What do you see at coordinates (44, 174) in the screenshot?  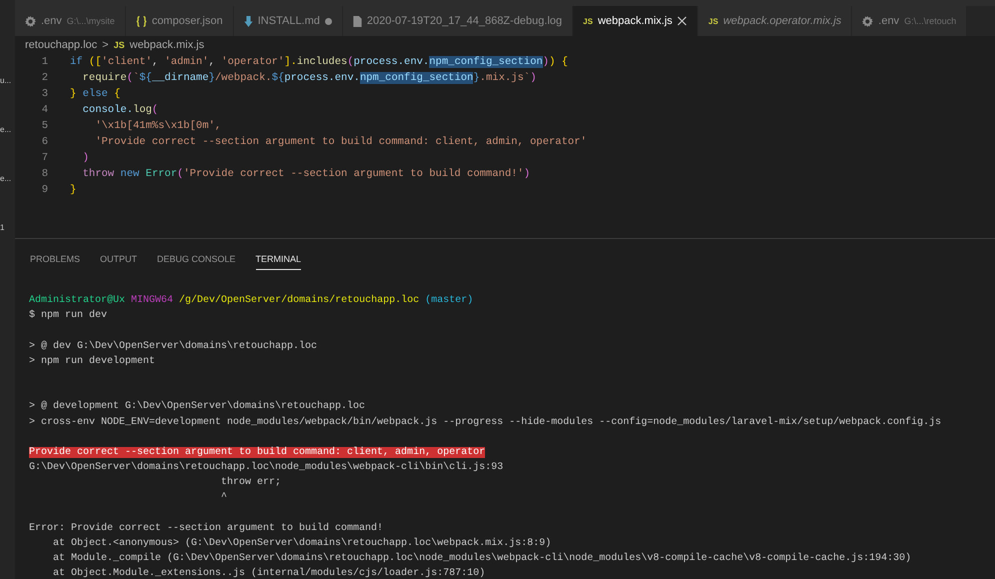 I see `line-number: 8` at bounding box center [44, 174].